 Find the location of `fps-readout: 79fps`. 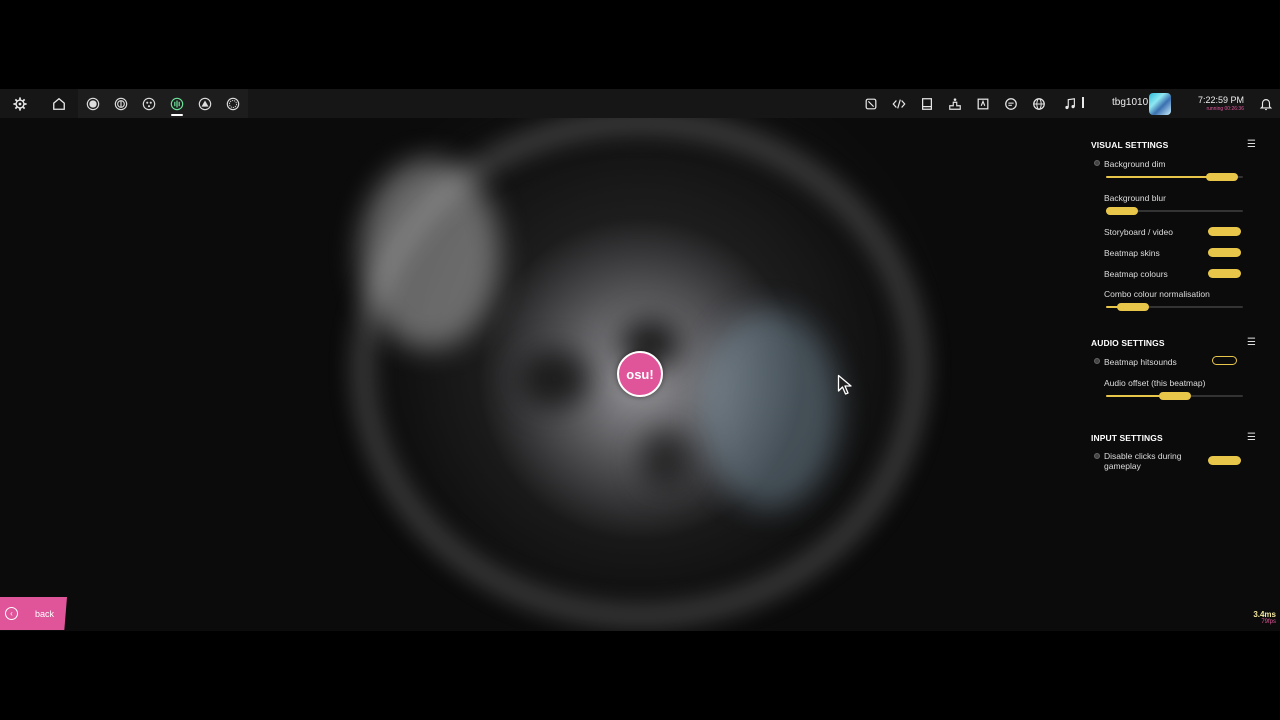

fps-readout: 79fps is located at coordinates (1268, 622).